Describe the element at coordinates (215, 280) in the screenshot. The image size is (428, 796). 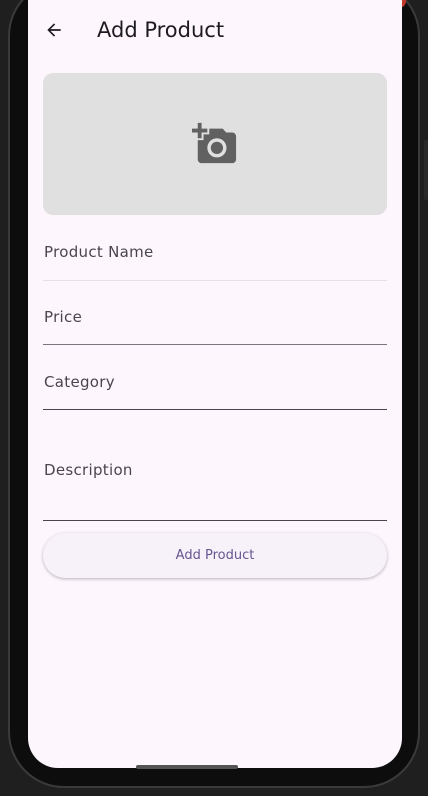
I see `product-name-underline` at that location.